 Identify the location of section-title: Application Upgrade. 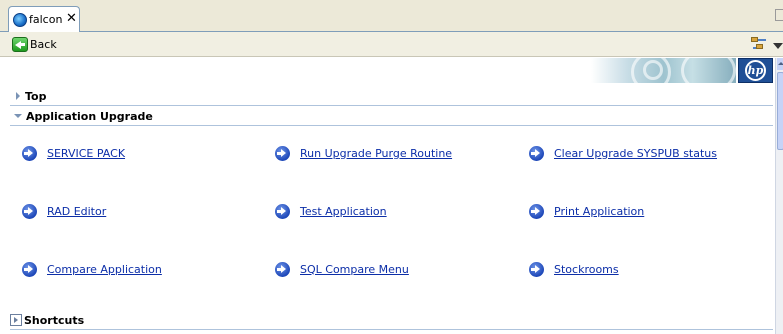
(89, 116).